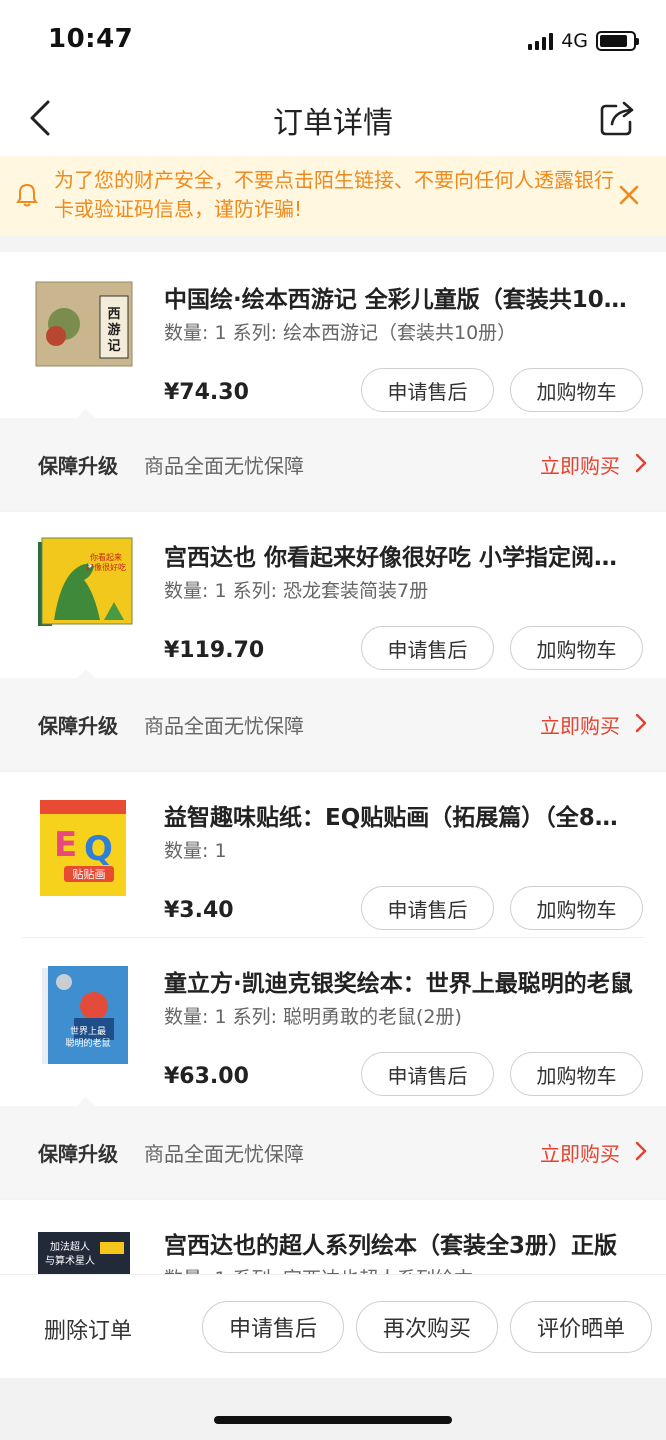 Image resolution: width=666 pixels, height=1440 pixels. I want to click on svg-text: Q, so click(98, 849).